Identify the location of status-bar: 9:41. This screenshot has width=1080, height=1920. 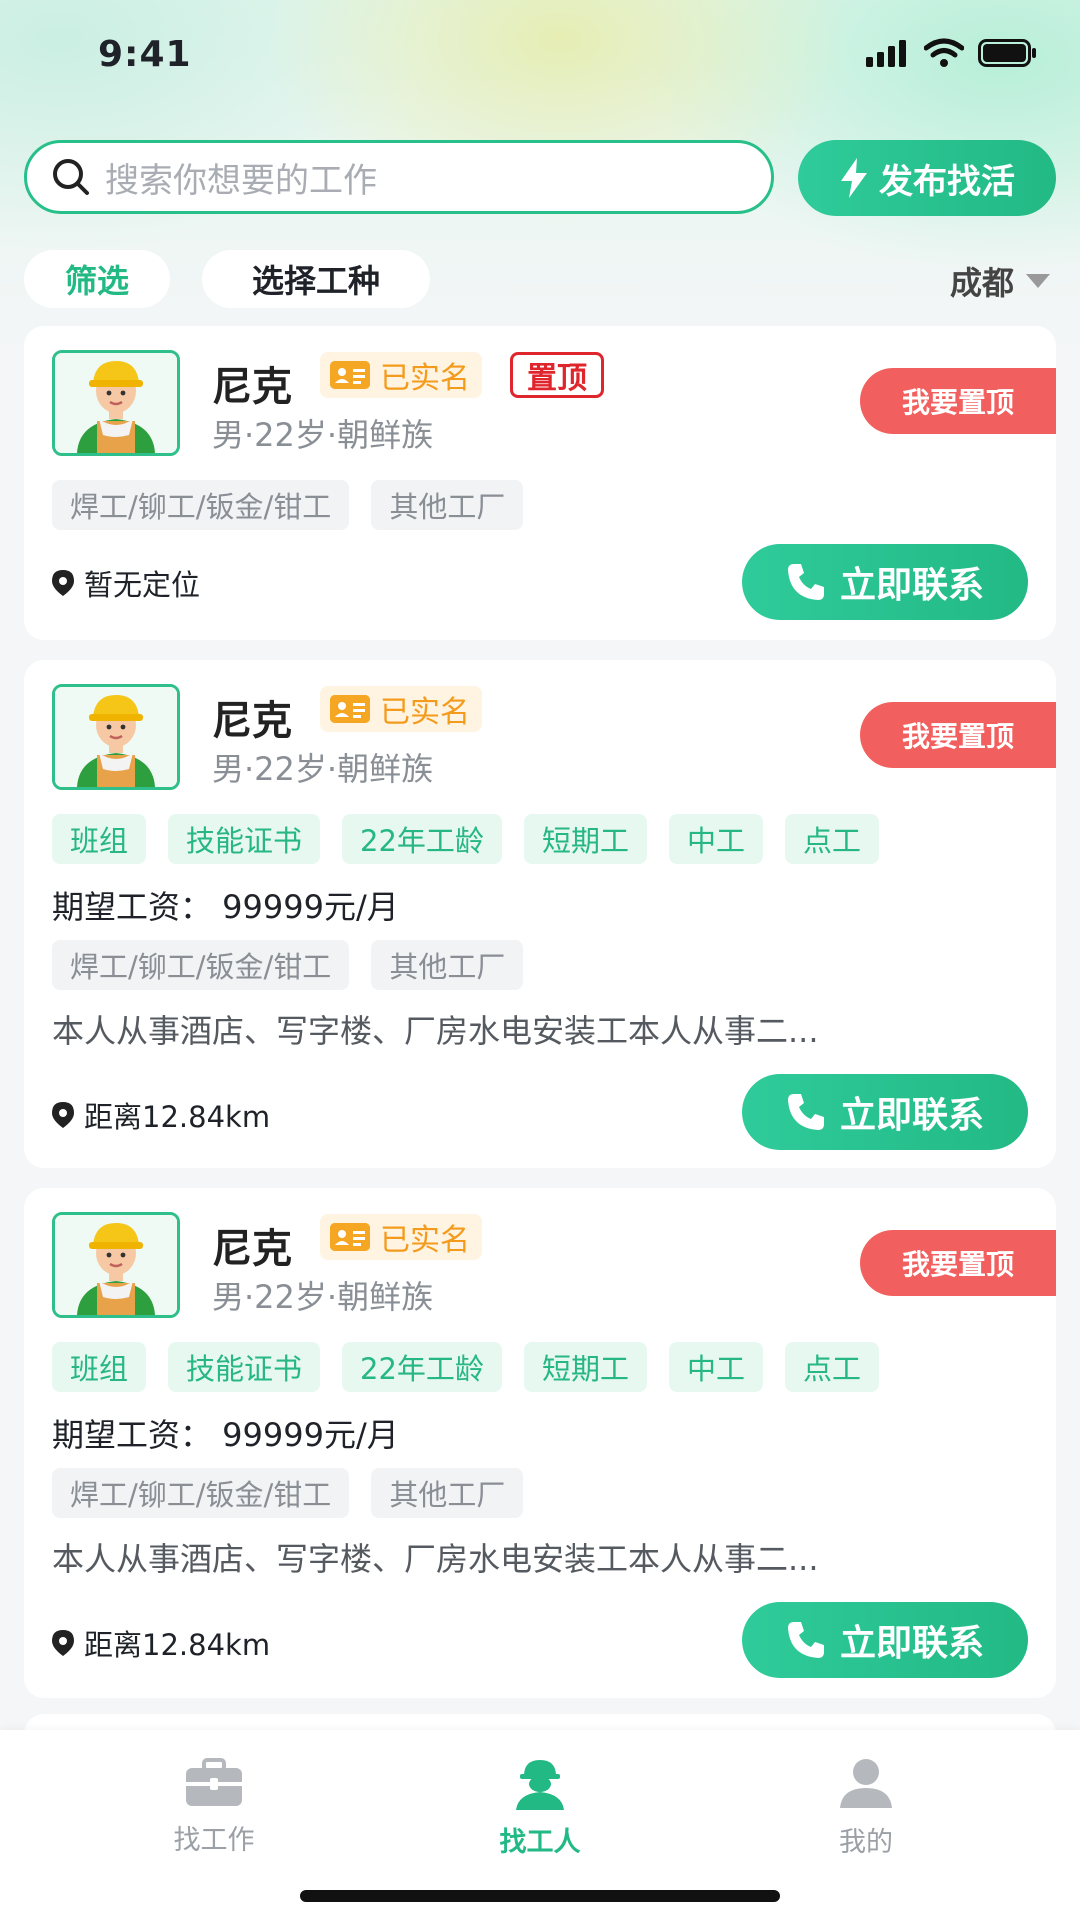
(540, 55).